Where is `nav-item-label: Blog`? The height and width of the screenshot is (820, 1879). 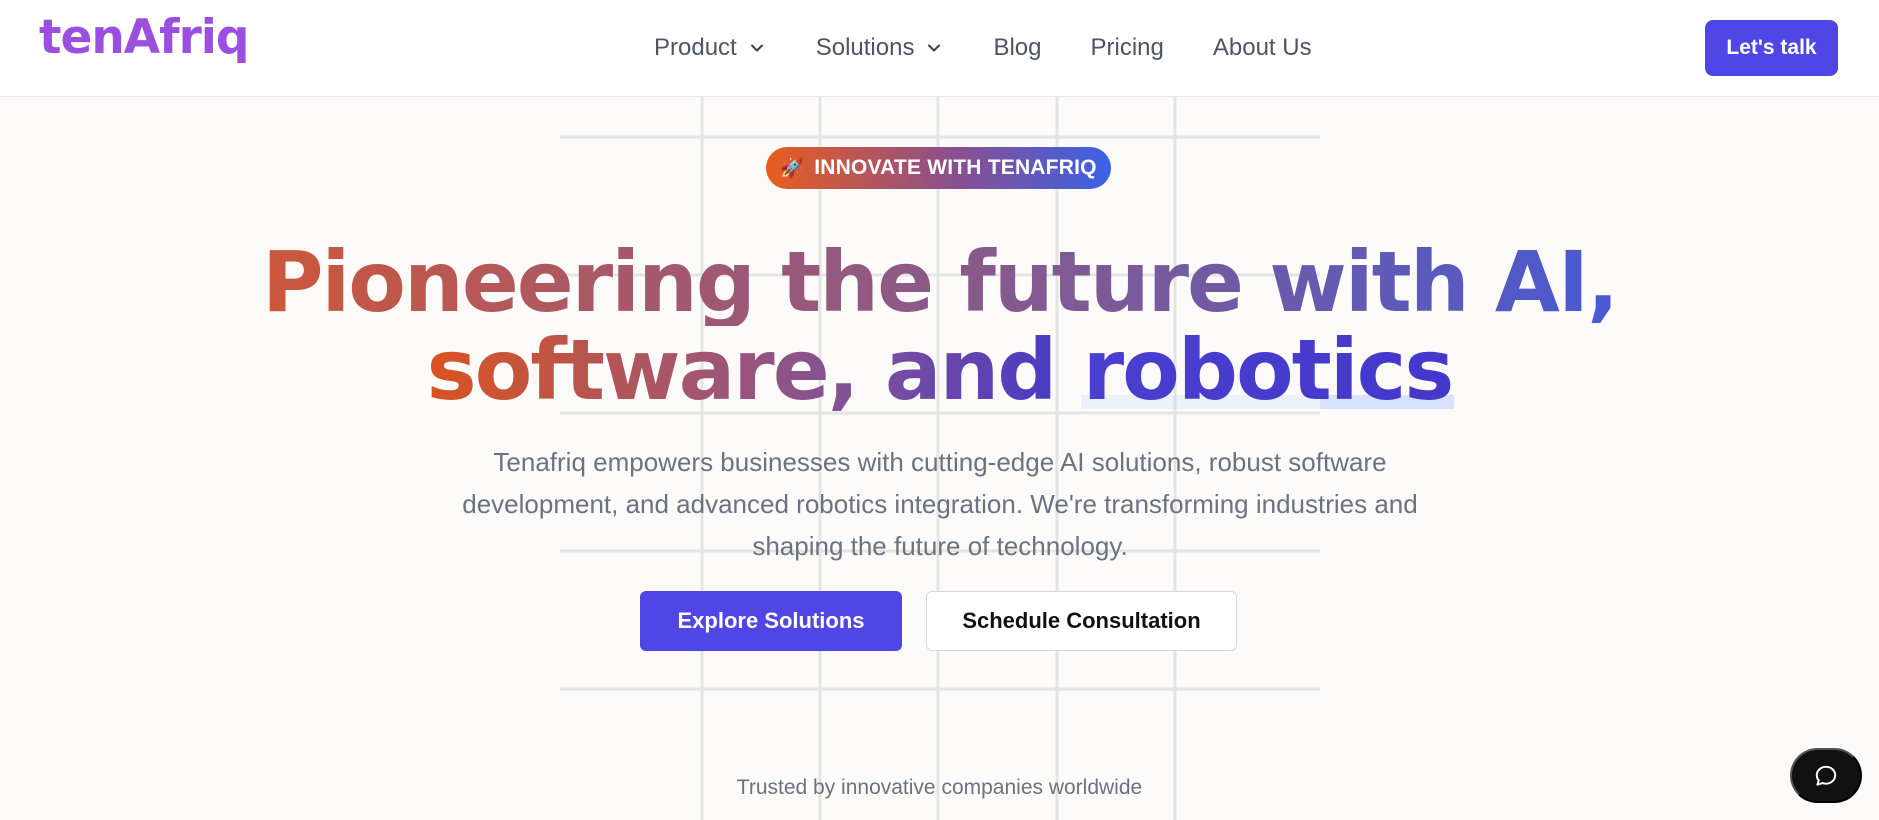
nav-item-label: Blog is located at coordinates (1017, 47).